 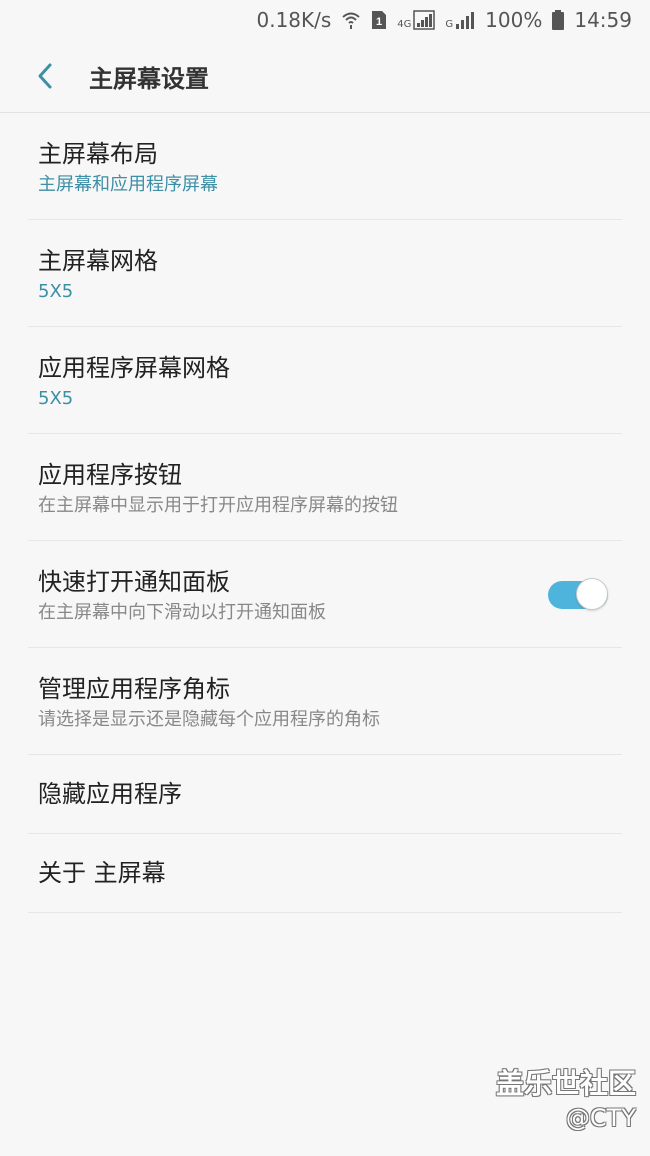 What do you see at coordinates (325, 701) in the screenshot?
I see `setting-app-badges: 管理应用程序角标 请选择是显示还是隐藏每个应用程序的角标` at bounding box center [325, 701].